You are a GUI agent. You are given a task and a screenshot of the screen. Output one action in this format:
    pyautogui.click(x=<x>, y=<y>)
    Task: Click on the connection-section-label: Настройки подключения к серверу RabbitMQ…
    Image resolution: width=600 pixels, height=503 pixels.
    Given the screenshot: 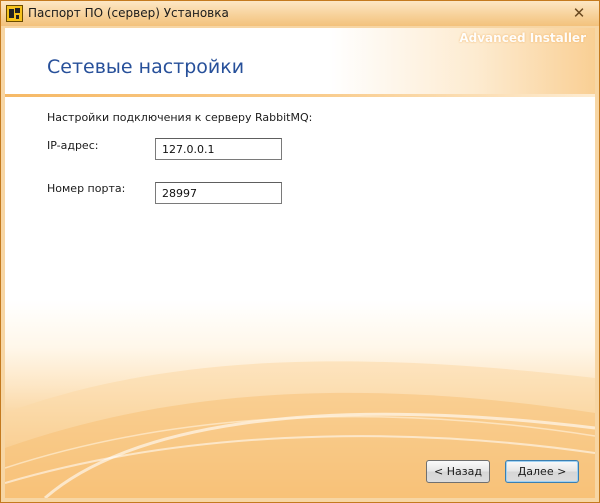 What is the action you would take?
    pyautogui.click(x=180, y=117)
    